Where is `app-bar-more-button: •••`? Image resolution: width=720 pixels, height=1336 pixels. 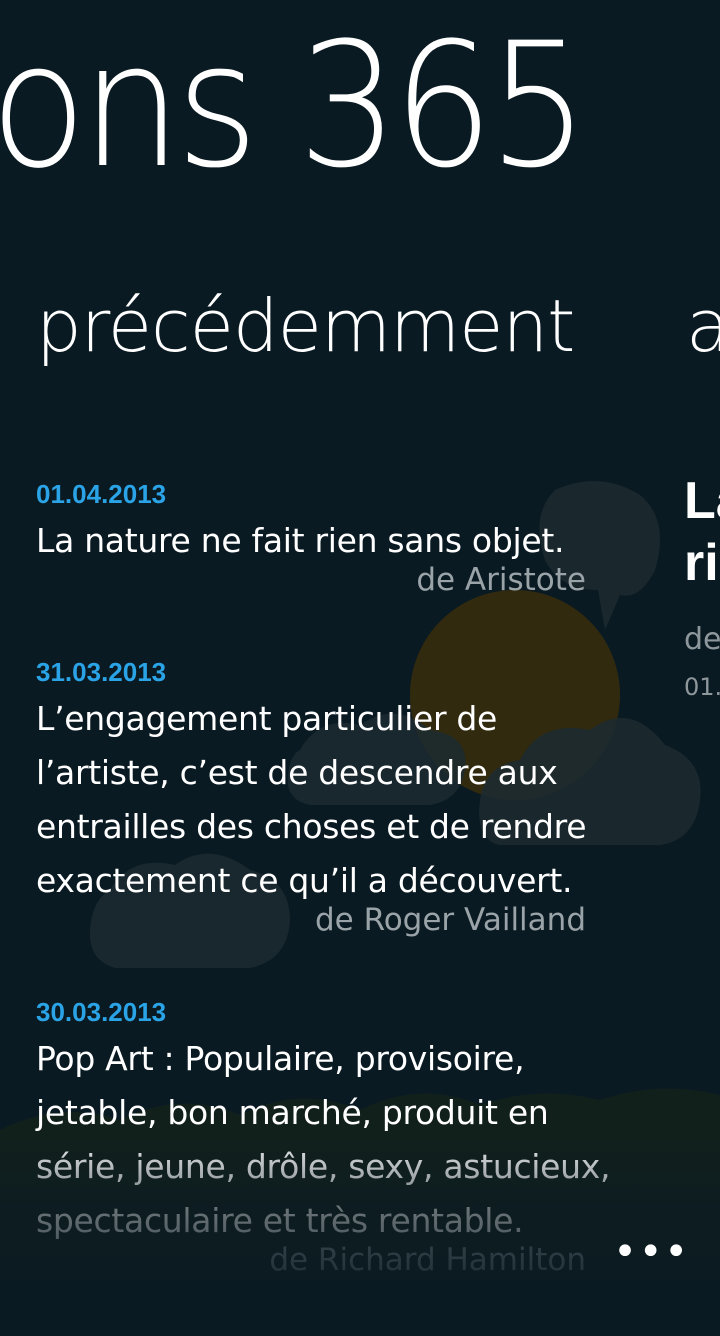 app-bar-more-button: ••• is located at coordinates (651, 1252).